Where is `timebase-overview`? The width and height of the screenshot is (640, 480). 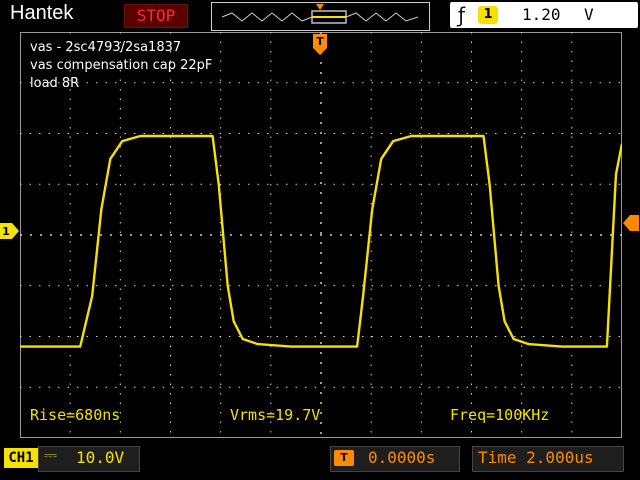 timebase-overview is located at coordinates (320, 16).